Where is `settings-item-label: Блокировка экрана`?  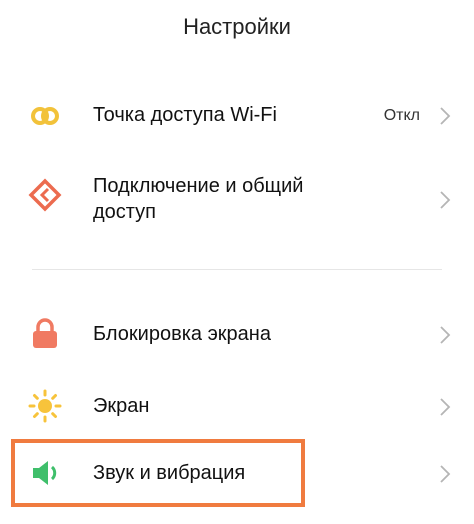
settings-item-label: Блокировка экрана is located at coordinates (182, 334).